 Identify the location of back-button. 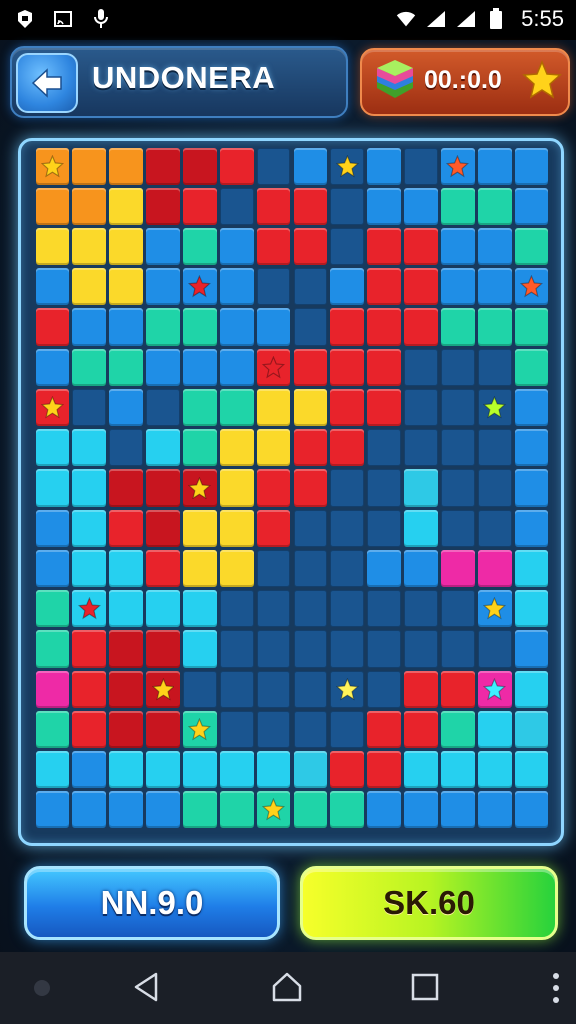
(47, 83).